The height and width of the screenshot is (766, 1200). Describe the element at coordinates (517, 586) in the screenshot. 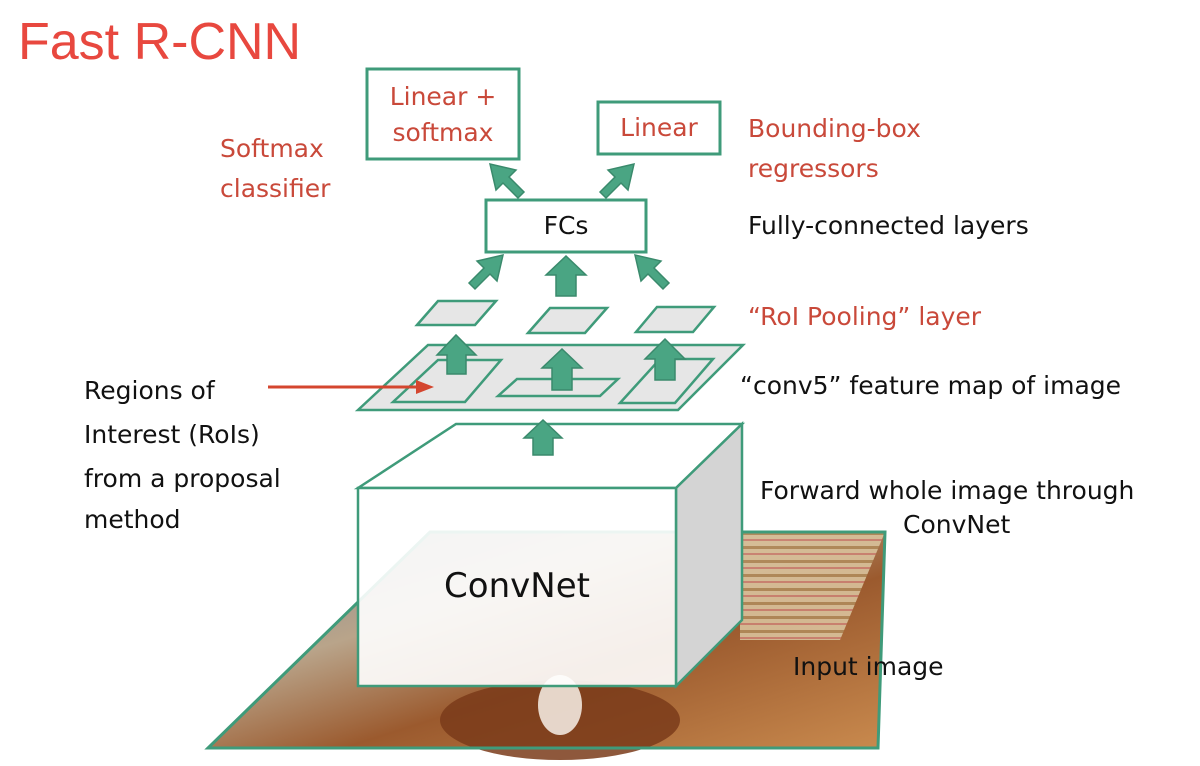

I see `convnet-label: ConvNet` at that location.